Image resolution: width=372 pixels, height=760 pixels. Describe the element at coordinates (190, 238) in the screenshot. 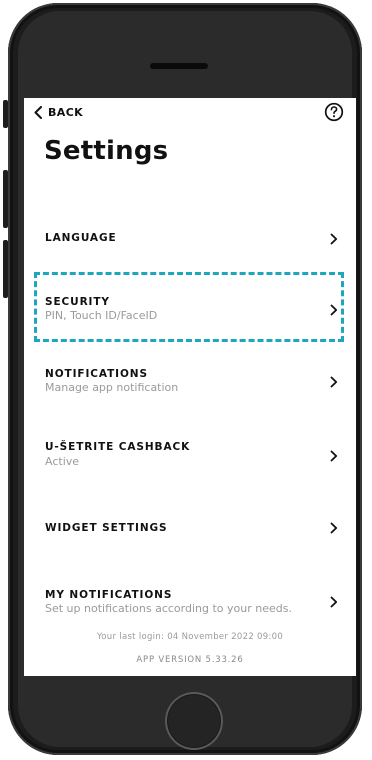

I see `settings-item-language: LANGUAGE` at that location.